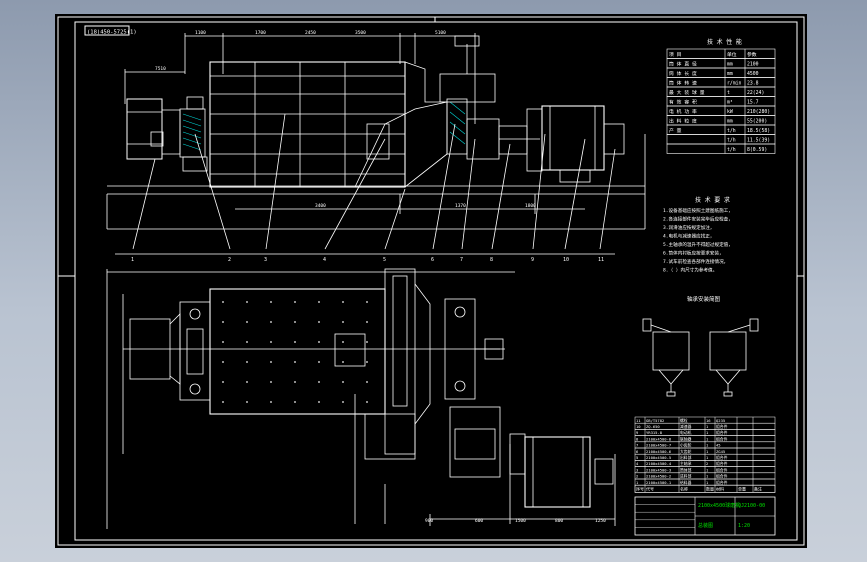 The height and width of the screenshot is (562, 867). Describe the element at coordinates (112, 33) in the screenshot. I see `code-box-text: (18)450-5725(1)` at that location.